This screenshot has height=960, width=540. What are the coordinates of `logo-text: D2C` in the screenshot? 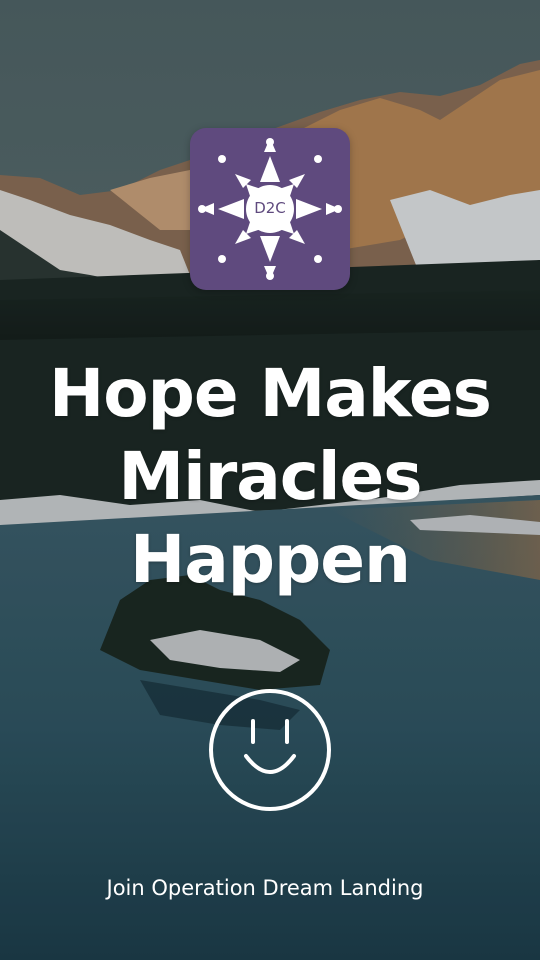 It's located at (270, 208).